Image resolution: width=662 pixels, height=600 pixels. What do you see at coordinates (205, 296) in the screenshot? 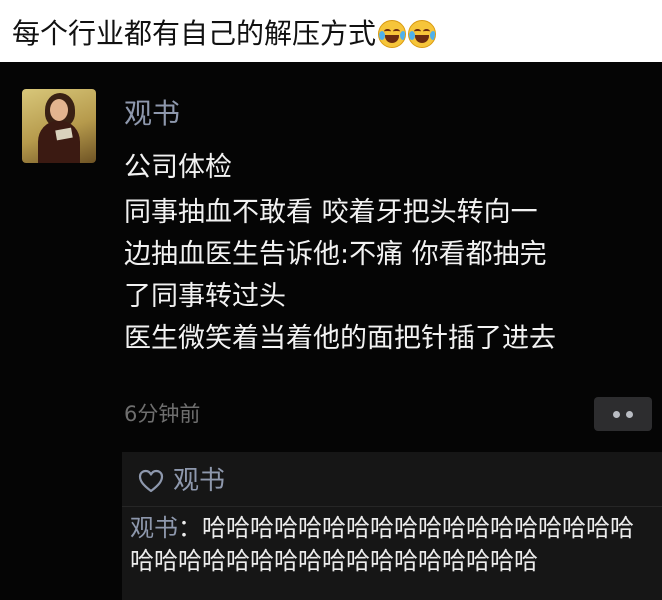
I see `post-line: 了同事转过头` at bounding box center [205, 296].